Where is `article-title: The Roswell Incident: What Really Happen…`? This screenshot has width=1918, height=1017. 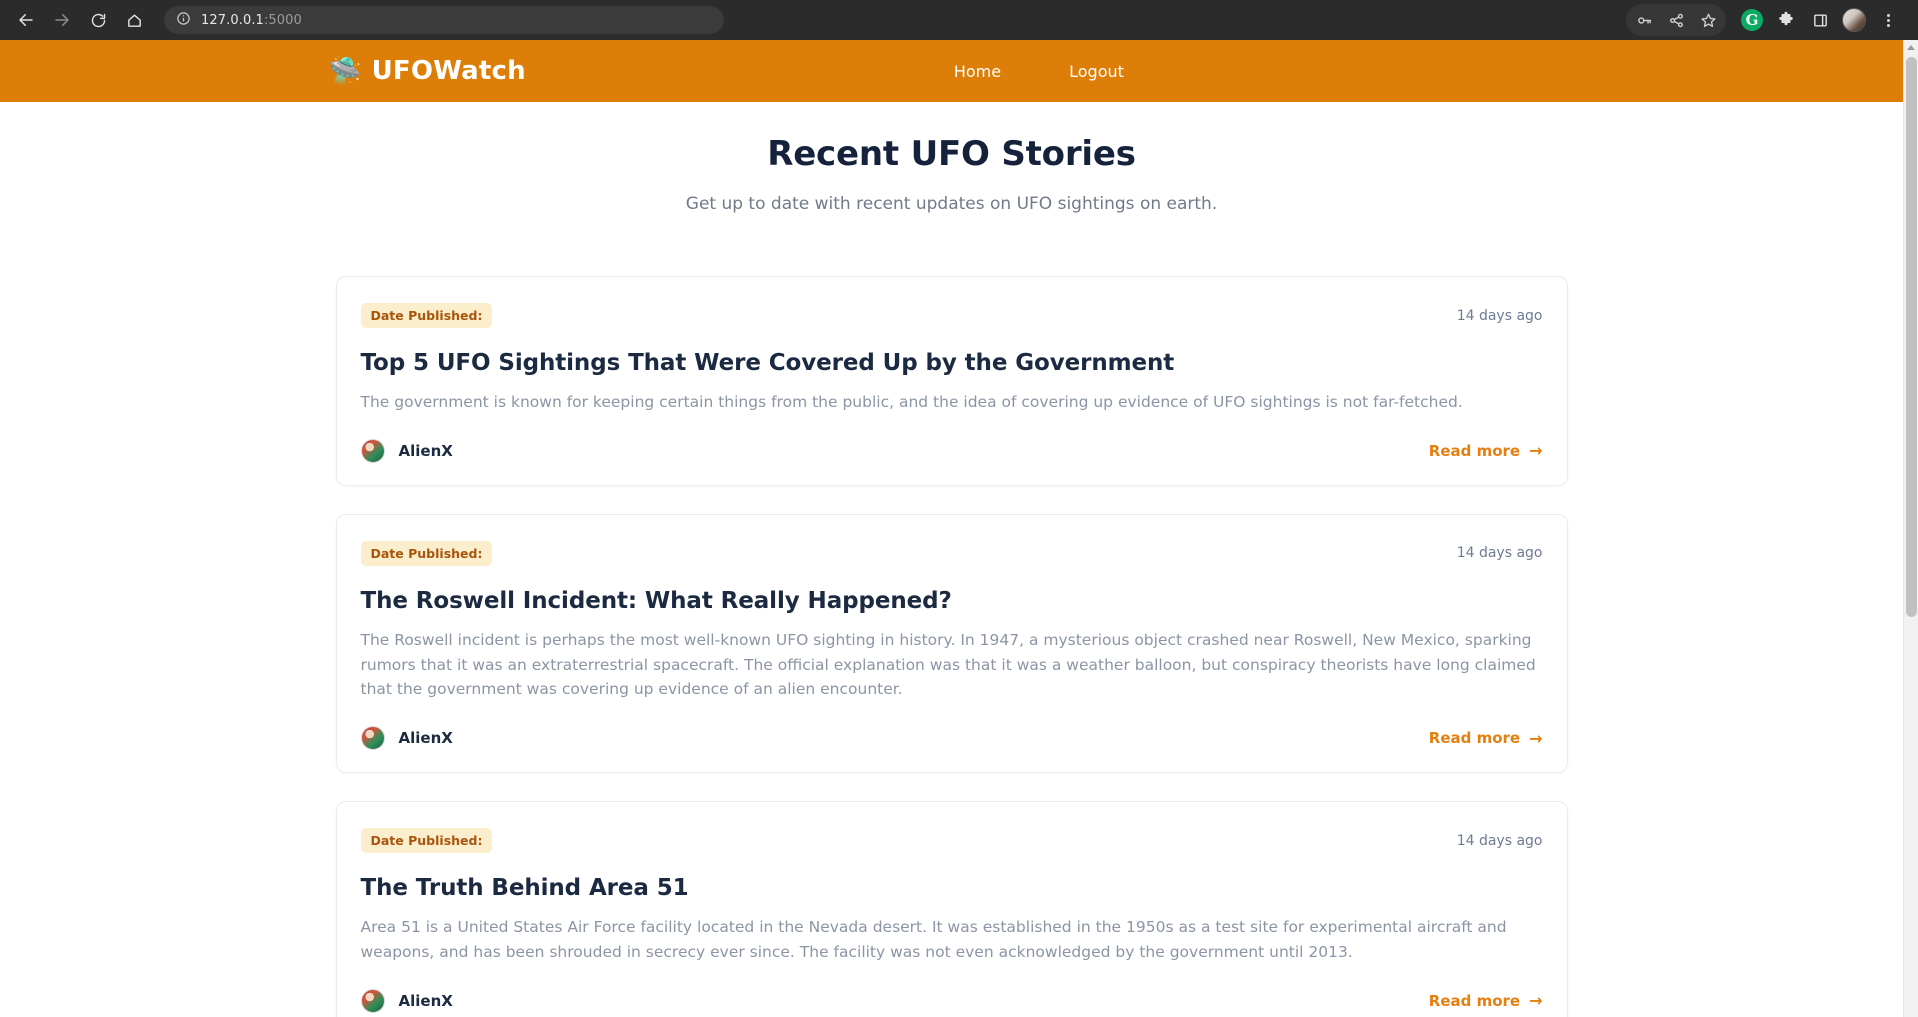
article-title: The Roswell Incident: What Really Happen… is located at coordinates (952, 601).